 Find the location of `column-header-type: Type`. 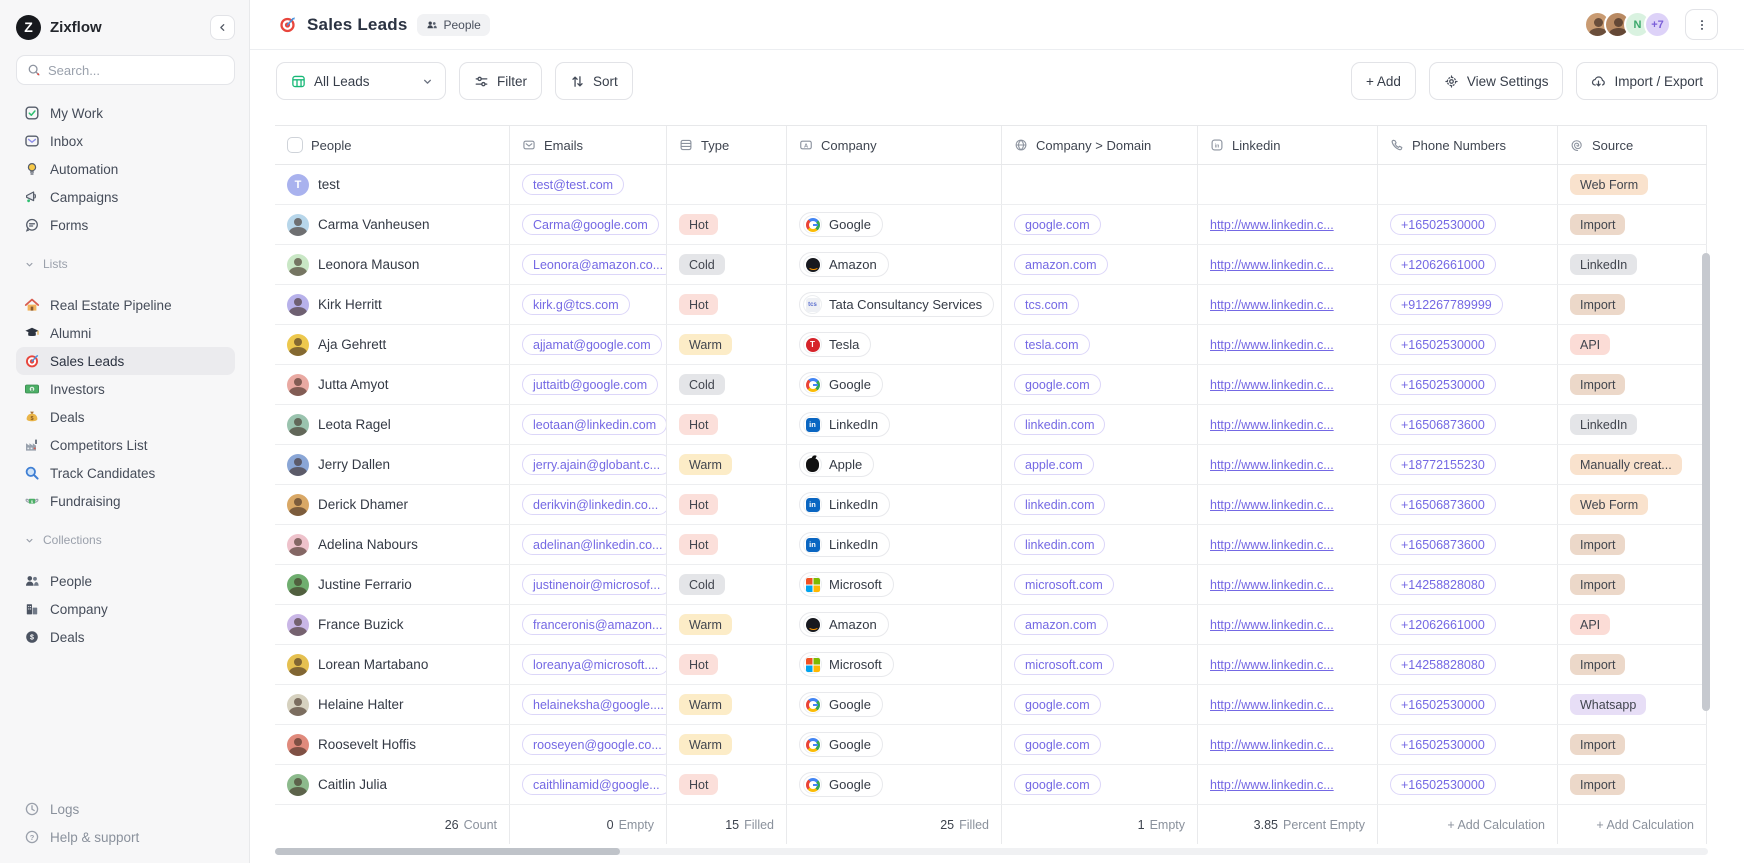

column-header-type: Type is located at coordinates (727, 145).